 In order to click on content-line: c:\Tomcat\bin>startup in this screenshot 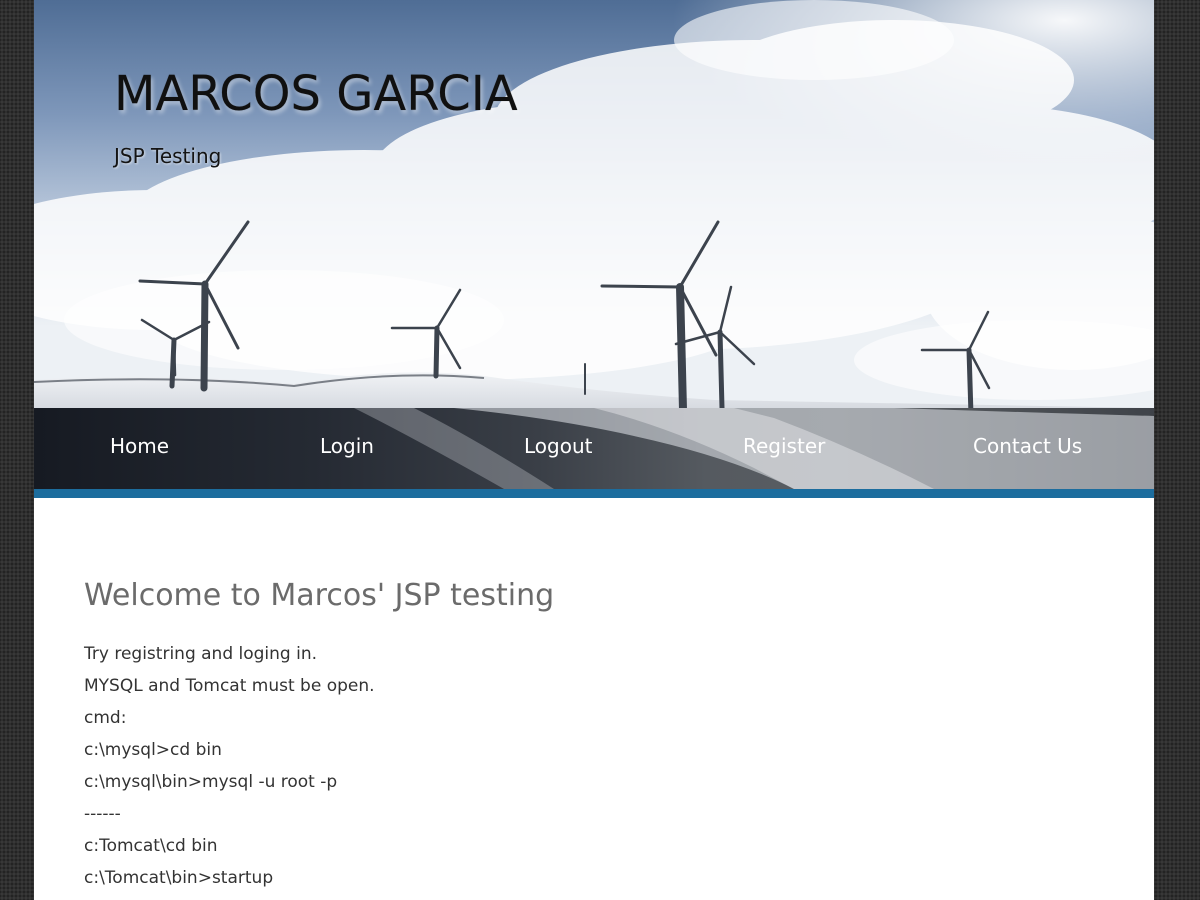, I will do `click(179, 878)`.